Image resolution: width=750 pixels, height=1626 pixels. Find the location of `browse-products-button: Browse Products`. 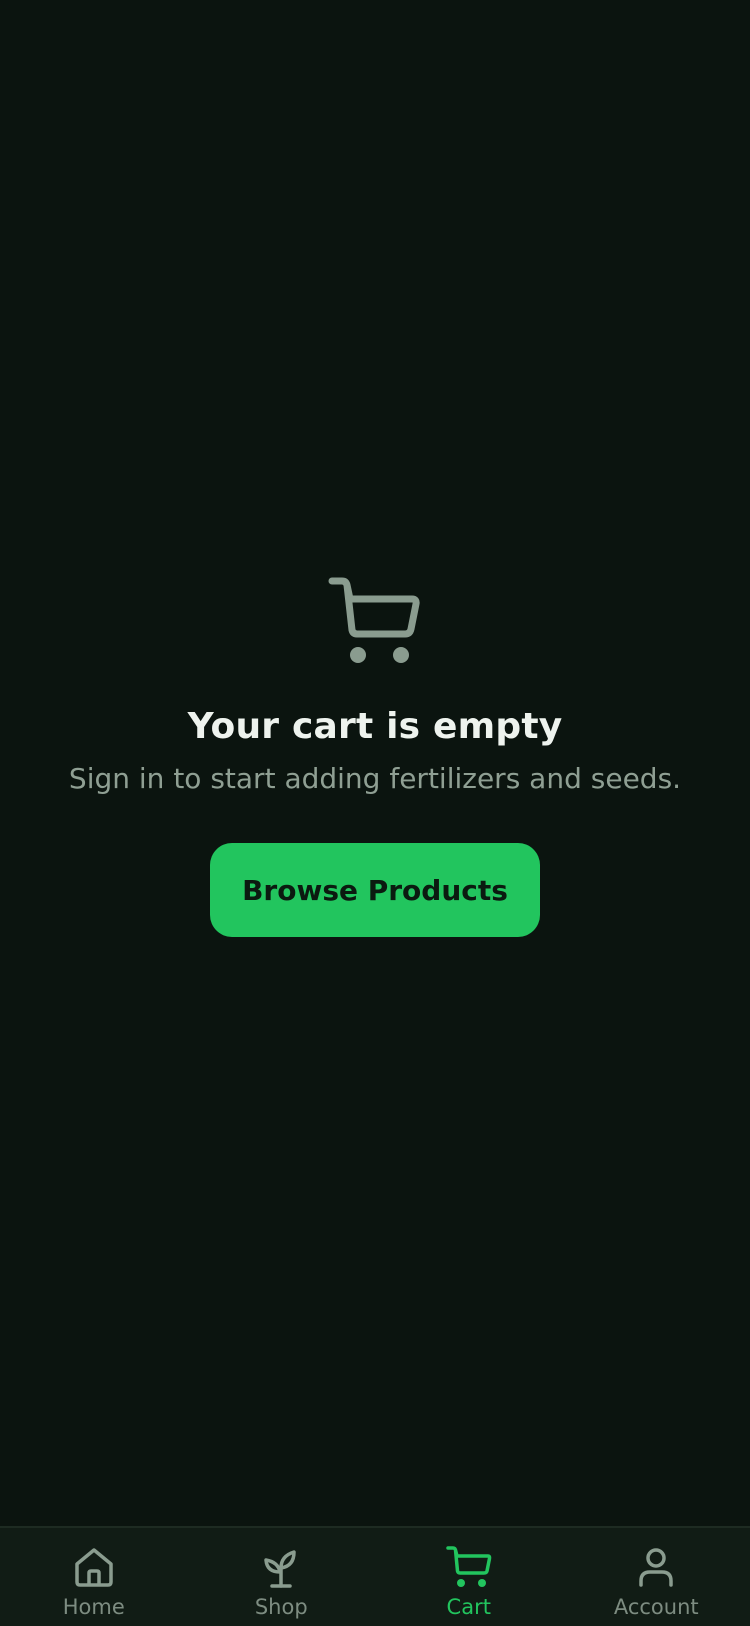

browse-products-button: Browse Products is located at coordinates (375, 890).